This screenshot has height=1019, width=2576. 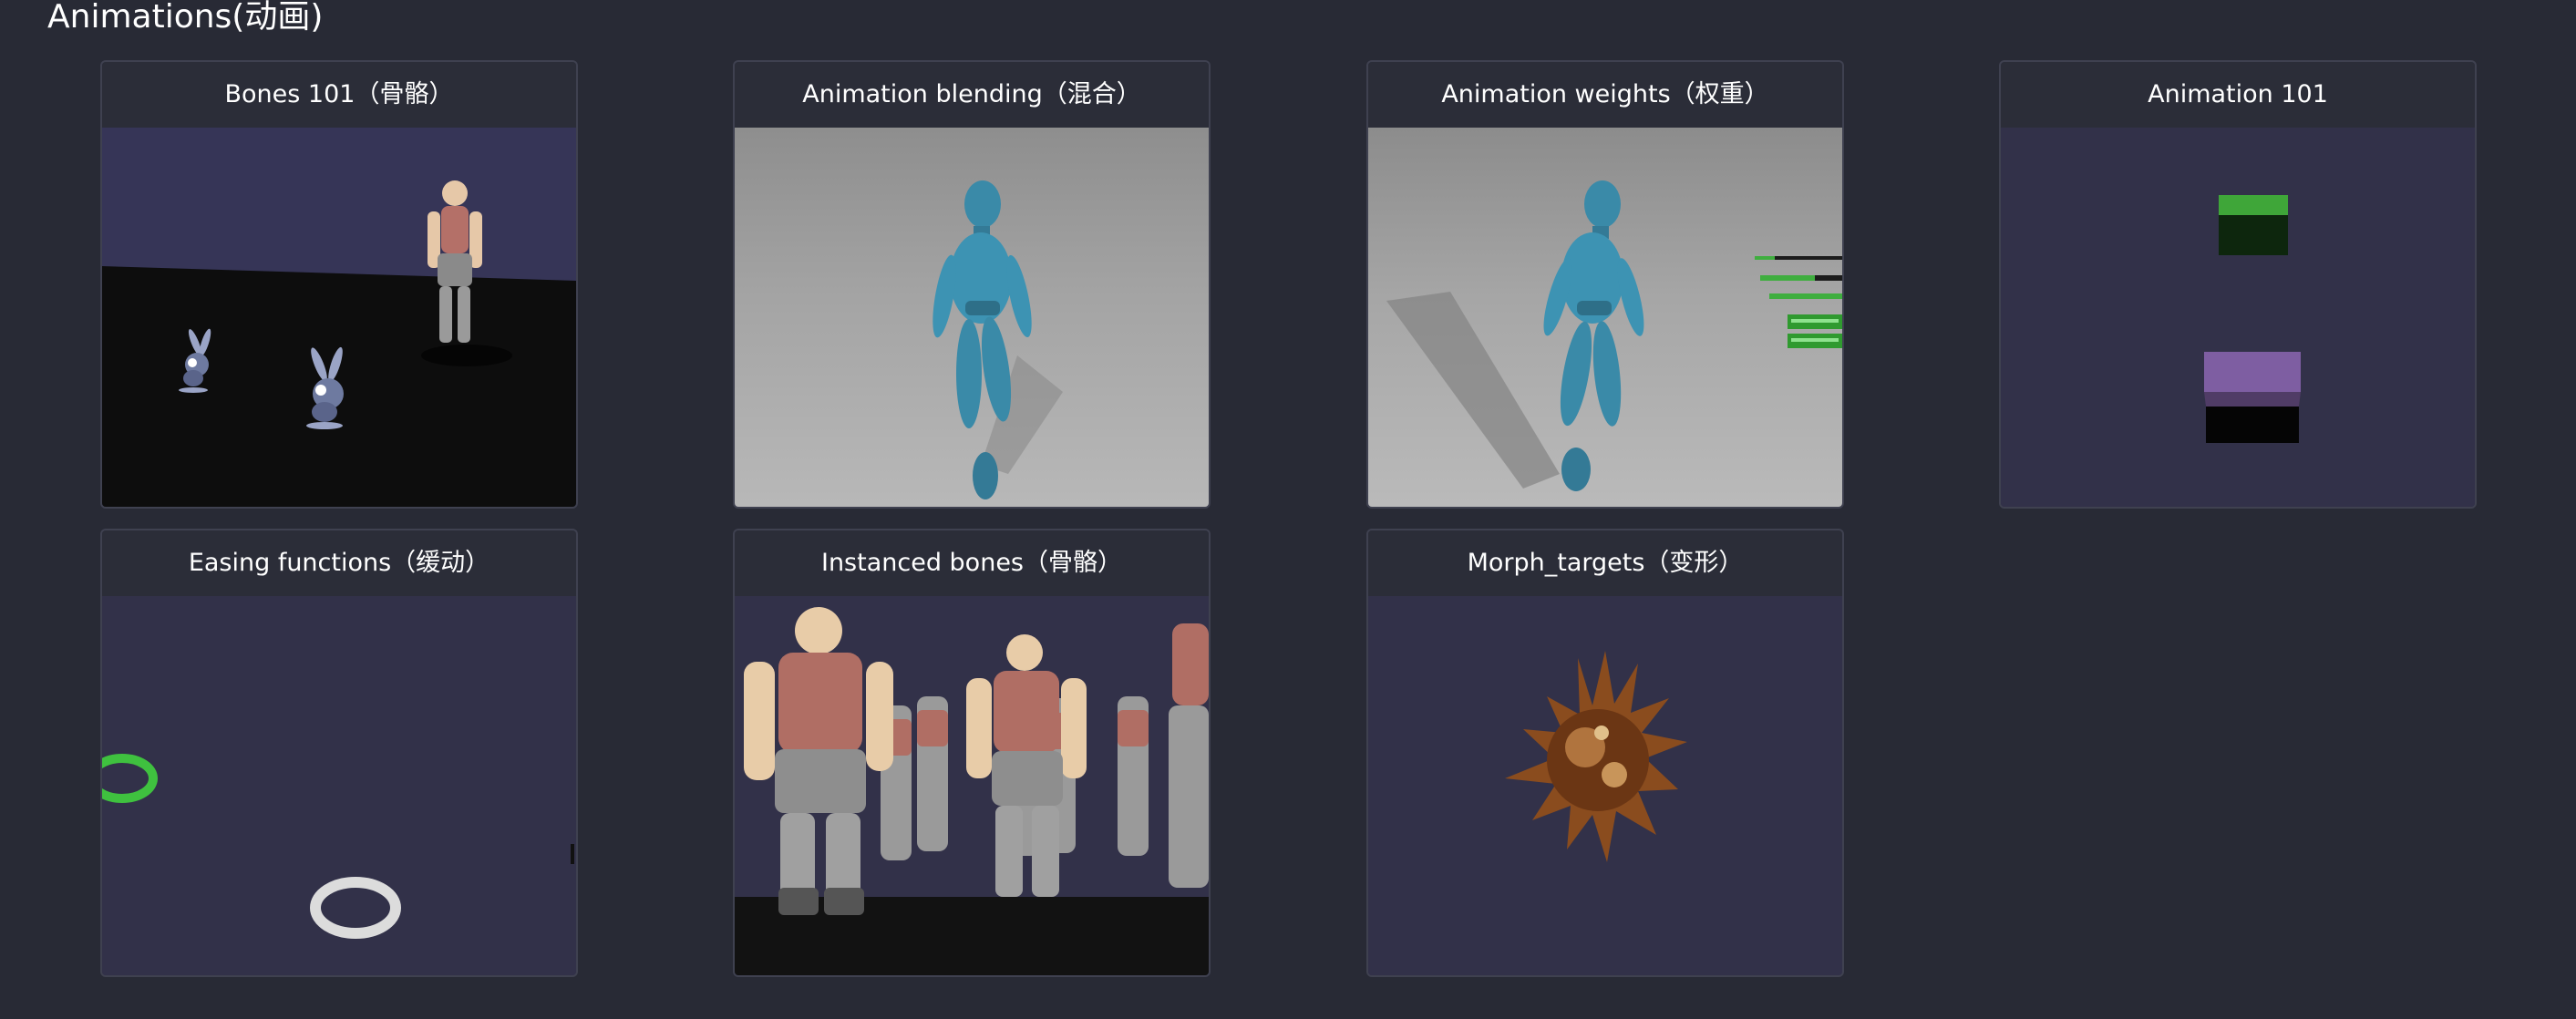 What do you see at coordinates (1605, 563) in the screenshot?
I see `card-title: Morph_targets（变形）` at bounding box center [1605, 563].